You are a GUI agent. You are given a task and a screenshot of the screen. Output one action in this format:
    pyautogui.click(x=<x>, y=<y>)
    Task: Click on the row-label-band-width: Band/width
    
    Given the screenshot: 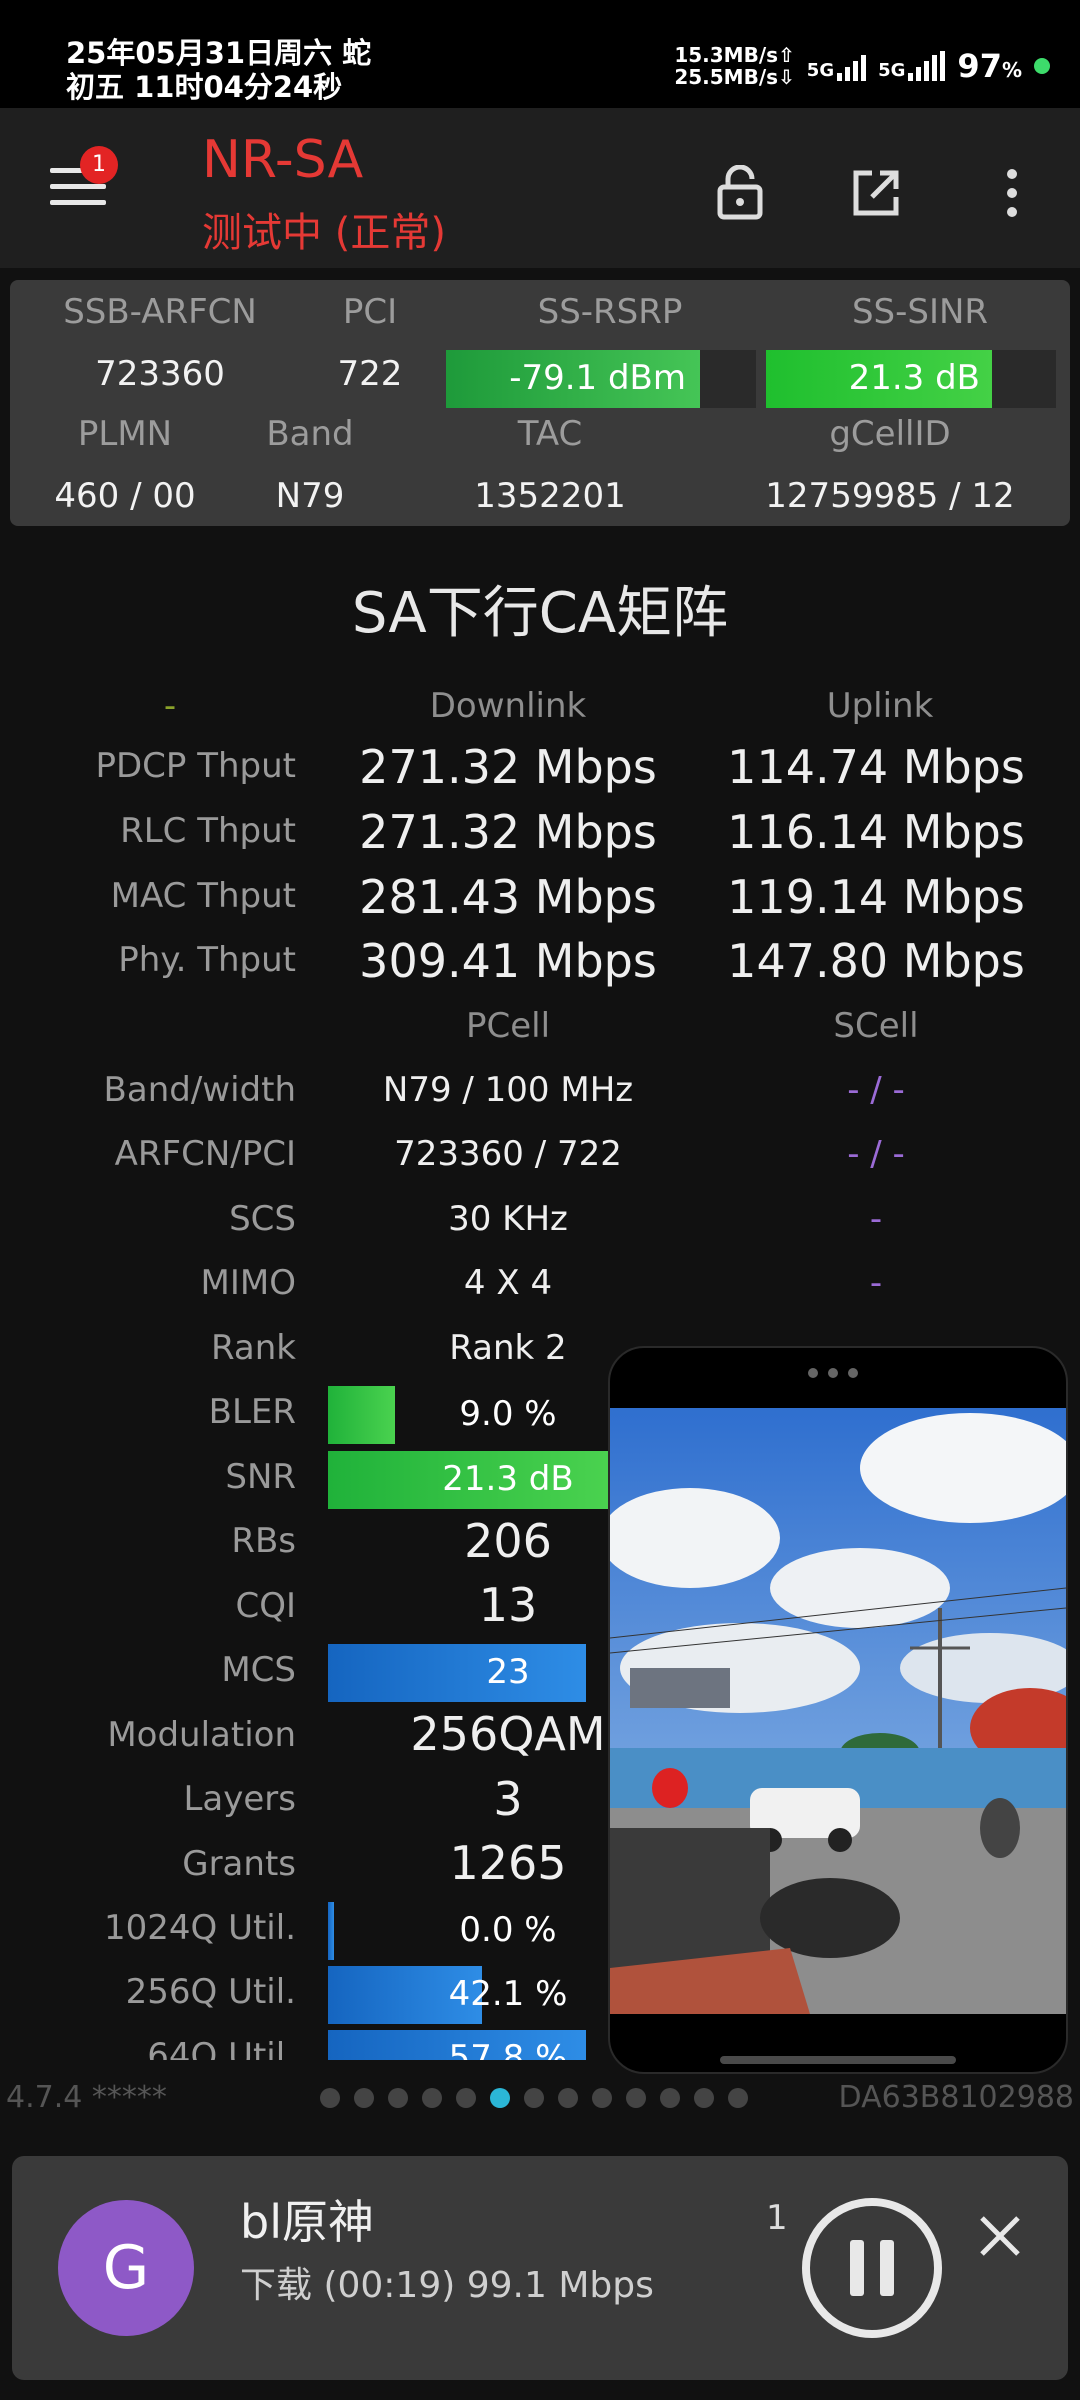 What is the action you would take?
    pyautogui.click(x=199, y=1090)
    